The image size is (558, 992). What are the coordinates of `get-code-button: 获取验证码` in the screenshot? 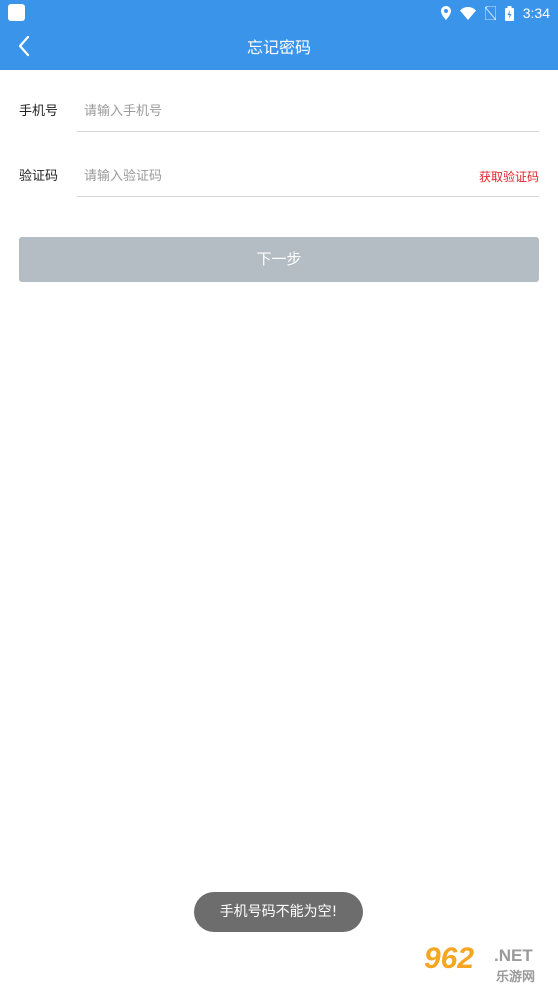 It's located at (509, 177).